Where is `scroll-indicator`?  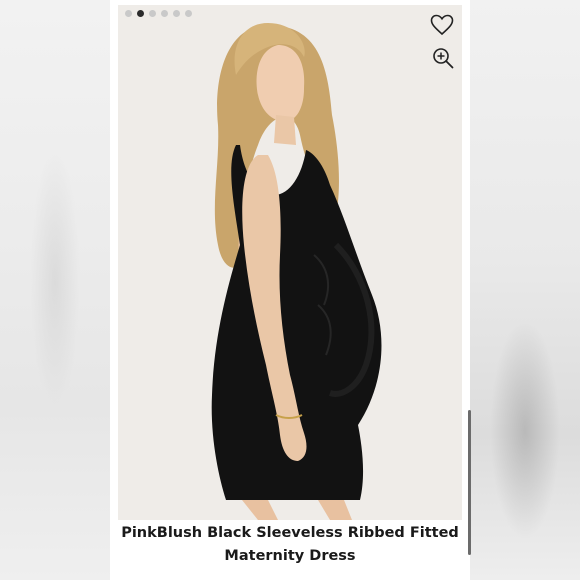
scroll-indicator is located at coordinates (469, 482).